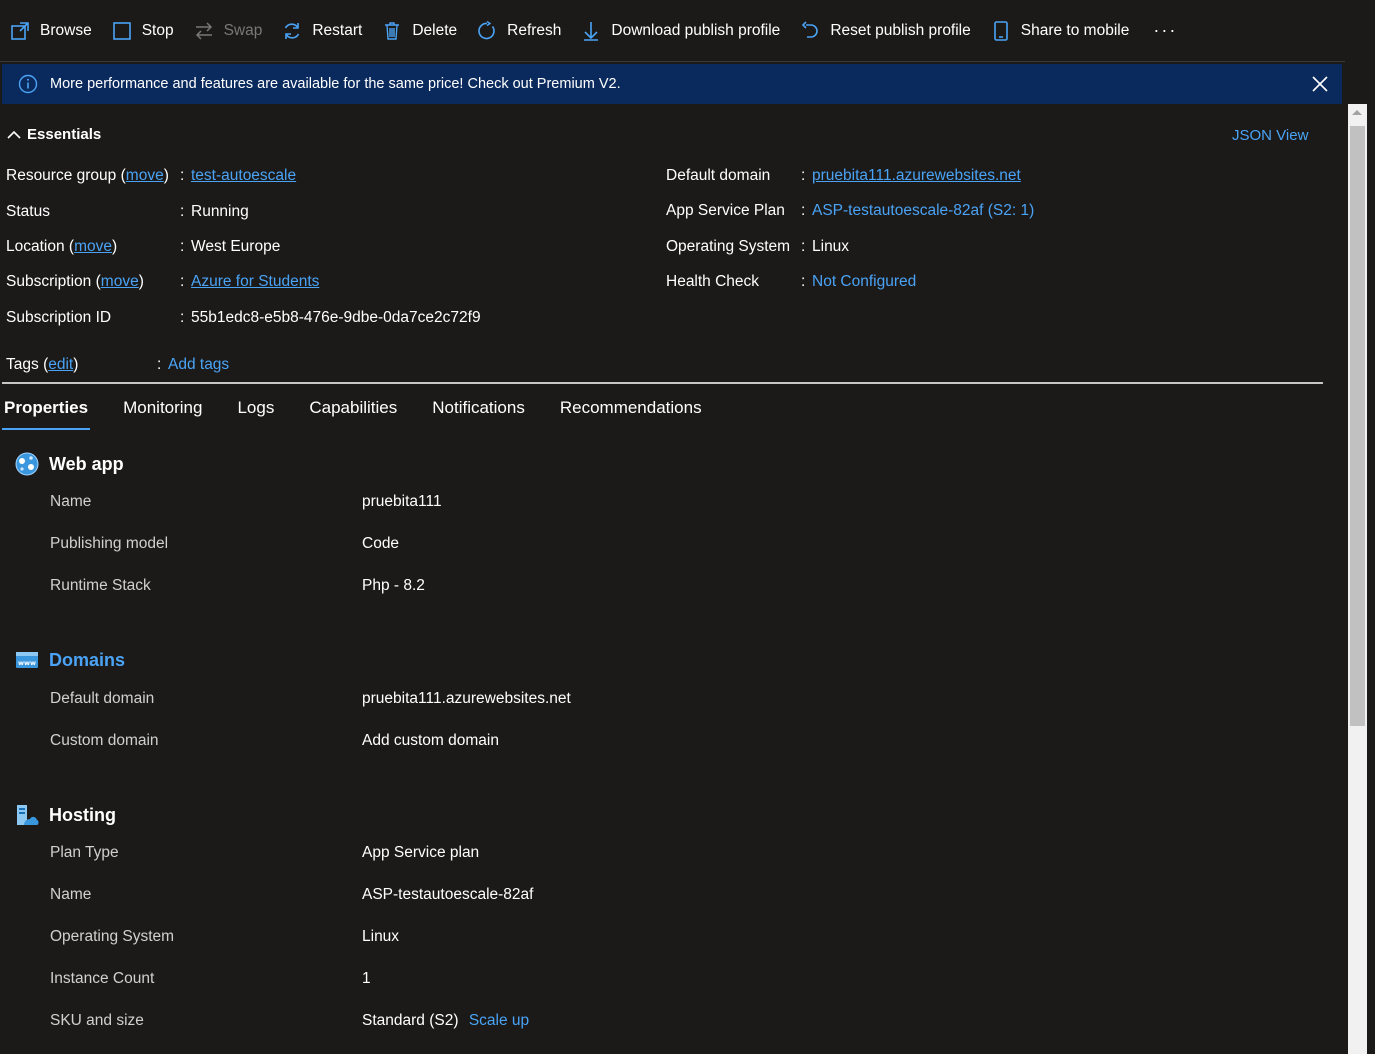 This screenshot has height=1054, width=1375. What do you see at coordinates (162, 414) in the screenshot?
I see `tab-monitoring: Monitoring` at bounding box center [162, 414].